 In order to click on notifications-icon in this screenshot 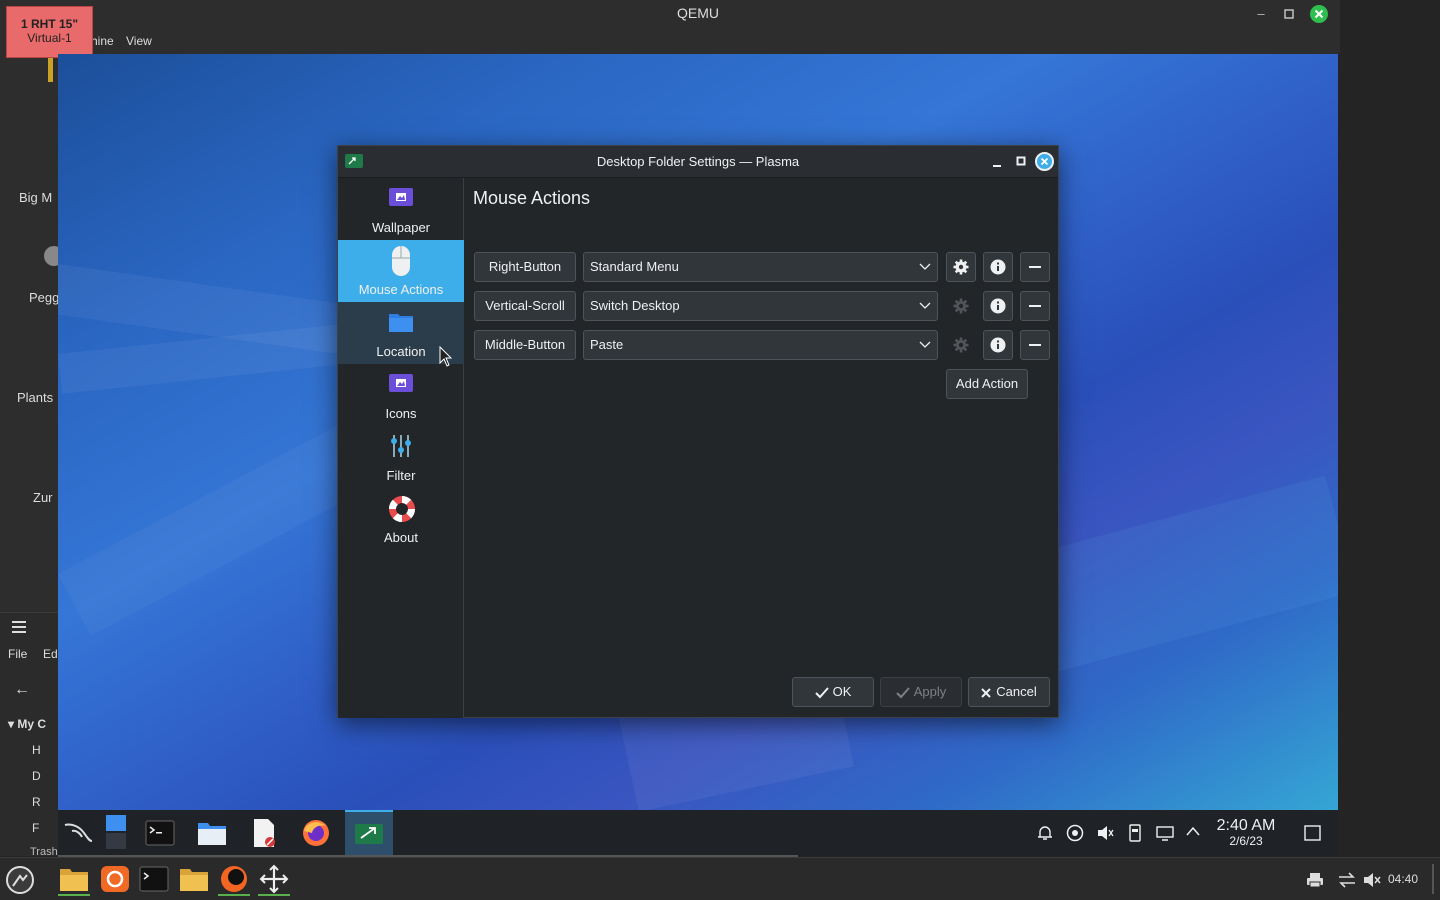, I will do `click(1045, 833)`.